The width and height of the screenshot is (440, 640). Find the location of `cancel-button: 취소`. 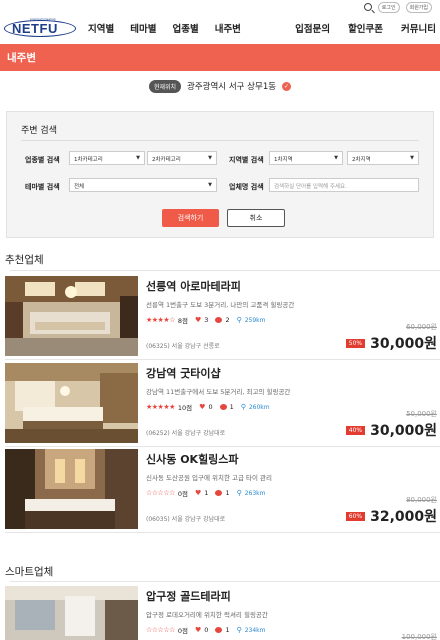

cancel-button: 취소 is located at coordinates (256, 218).